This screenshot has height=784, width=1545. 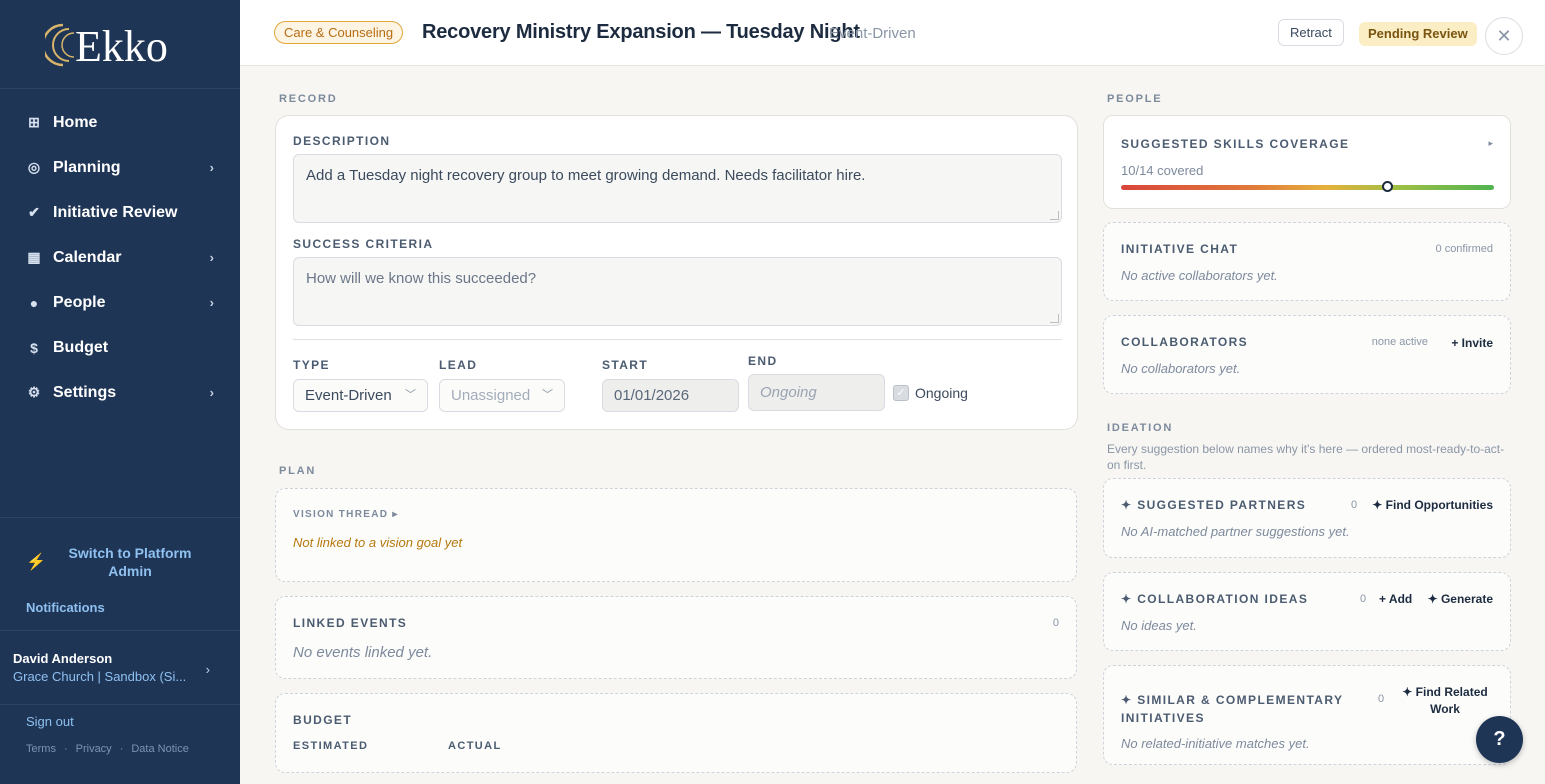 I want to click on people-section-label: PEOPLE, so click(x=1135, y=99).